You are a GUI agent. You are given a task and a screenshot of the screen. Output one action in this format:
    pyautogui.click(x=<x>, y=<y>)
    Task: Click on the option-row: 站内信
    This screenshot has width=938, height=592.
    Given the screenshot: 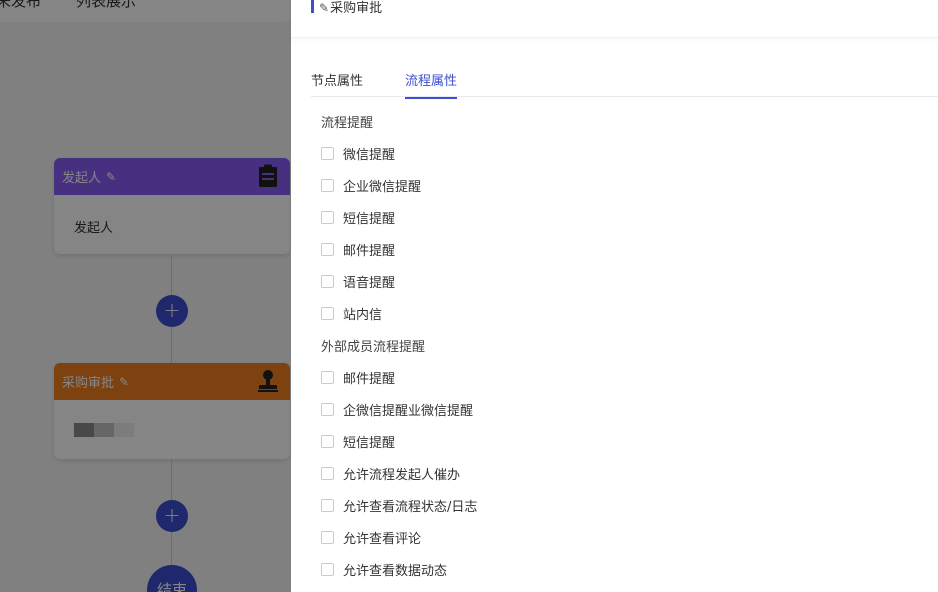 What is the action you would take?
    pyautogui.click(x=351, y=313)
    